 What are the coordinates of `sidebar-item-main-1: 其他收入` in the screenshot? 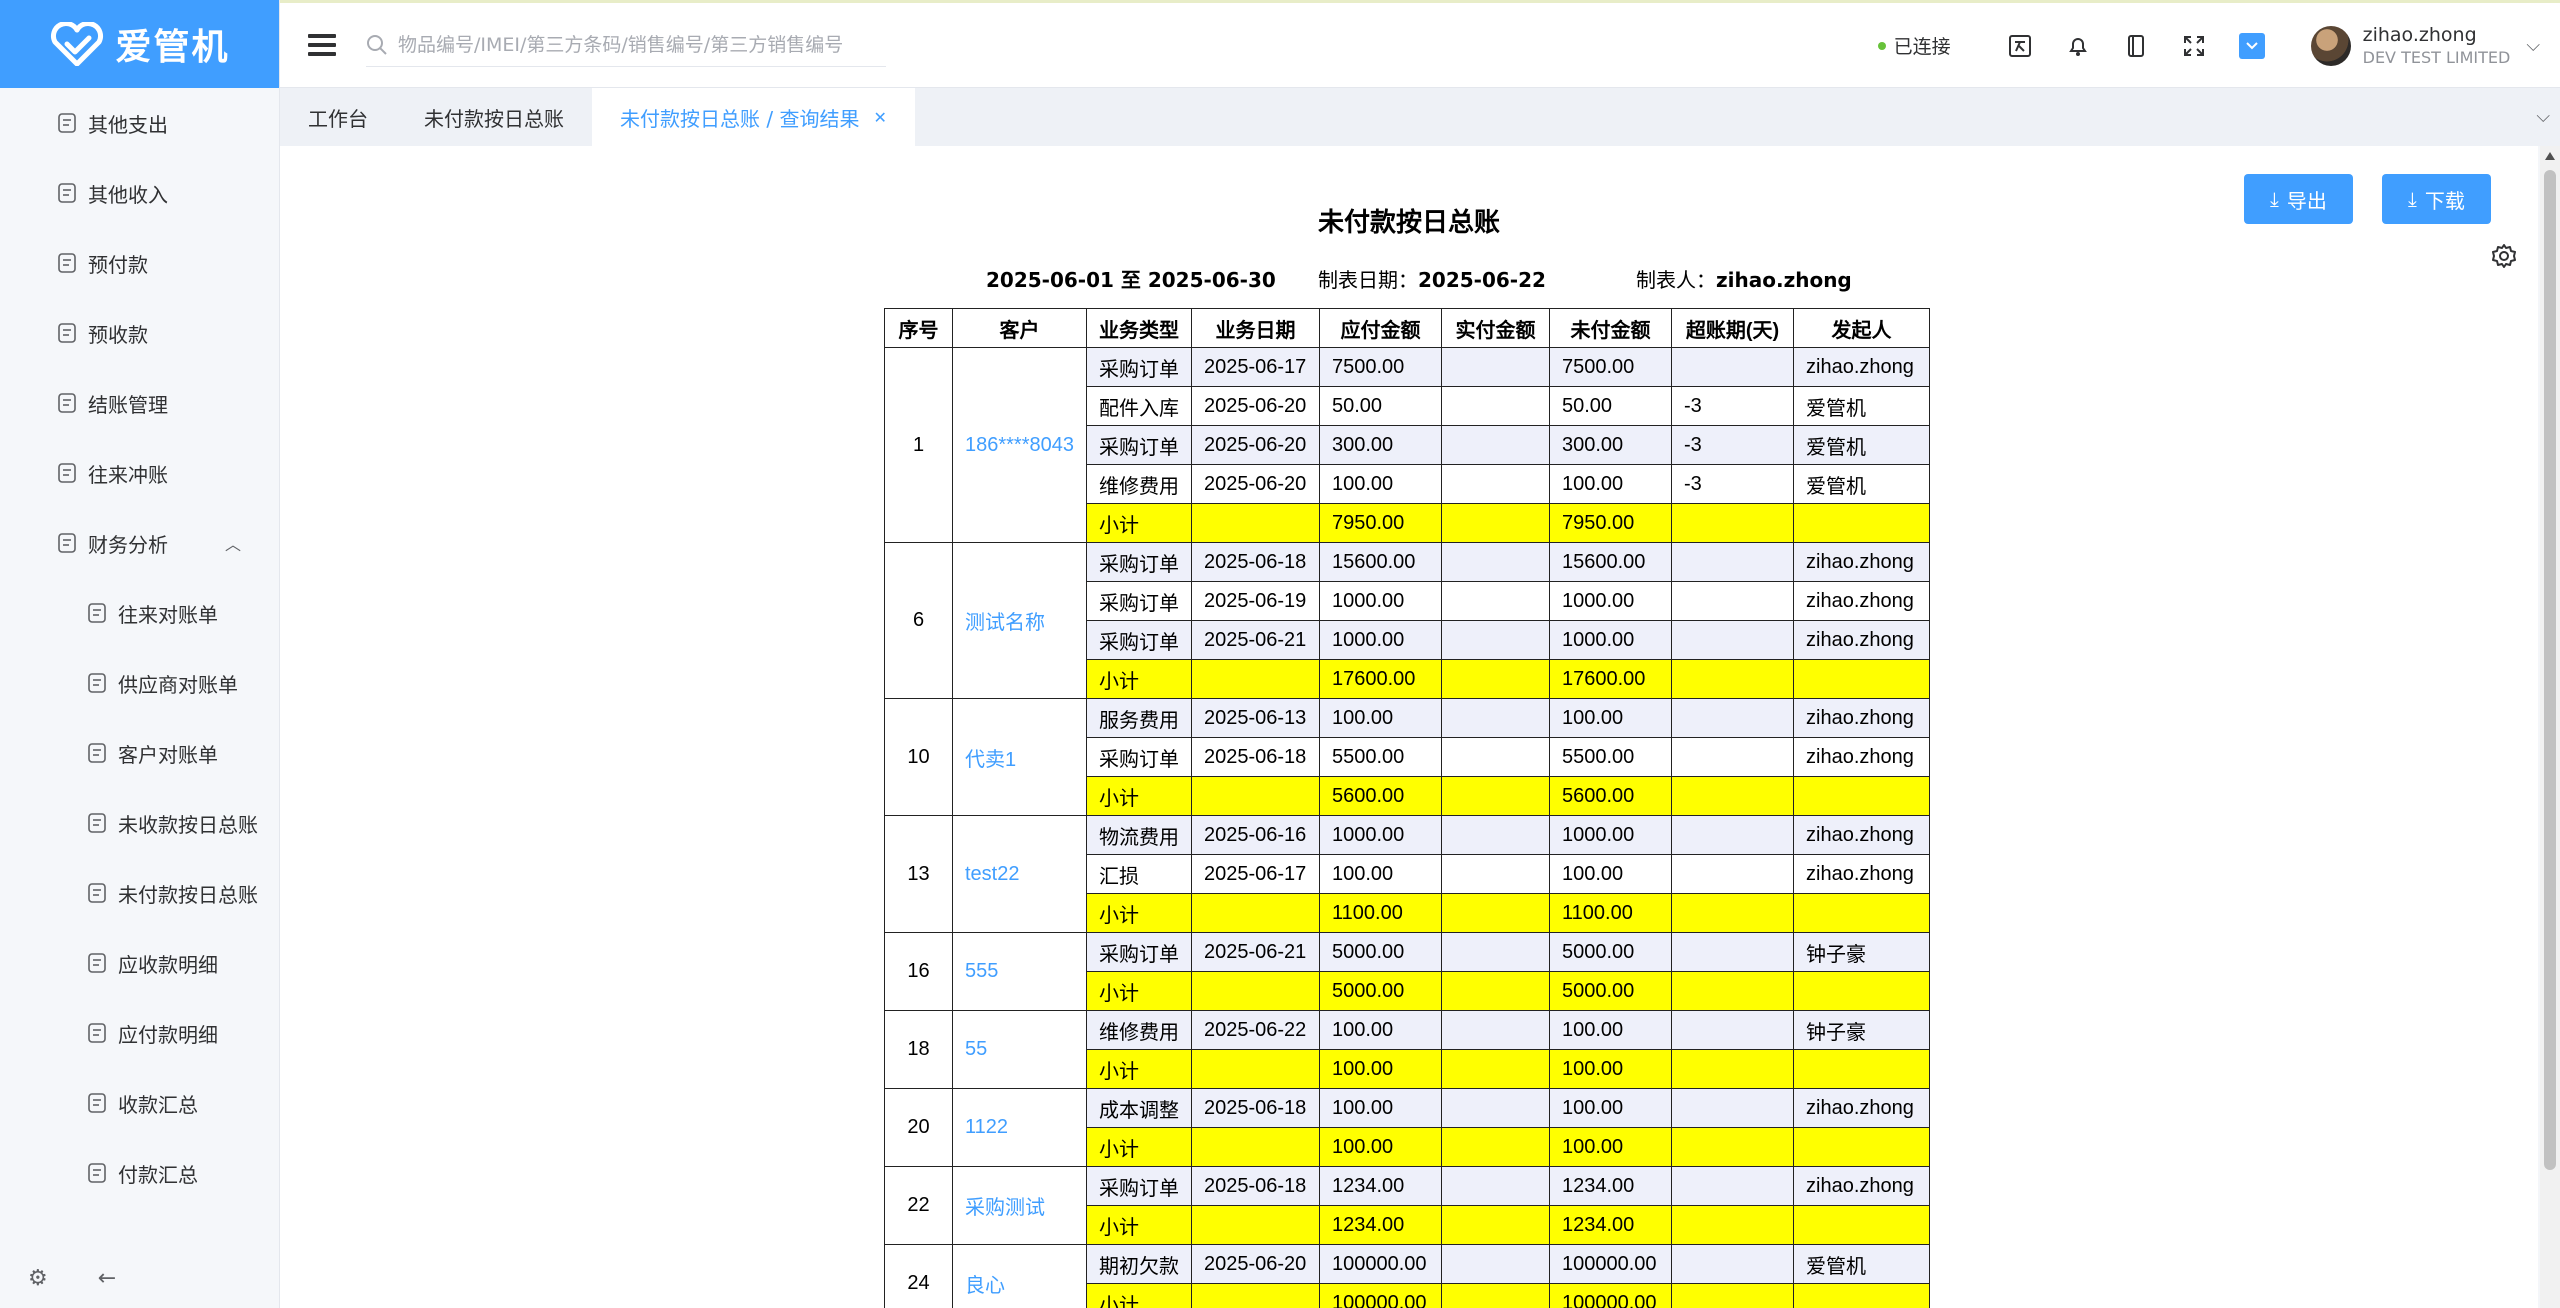 It's located at (139, 193).